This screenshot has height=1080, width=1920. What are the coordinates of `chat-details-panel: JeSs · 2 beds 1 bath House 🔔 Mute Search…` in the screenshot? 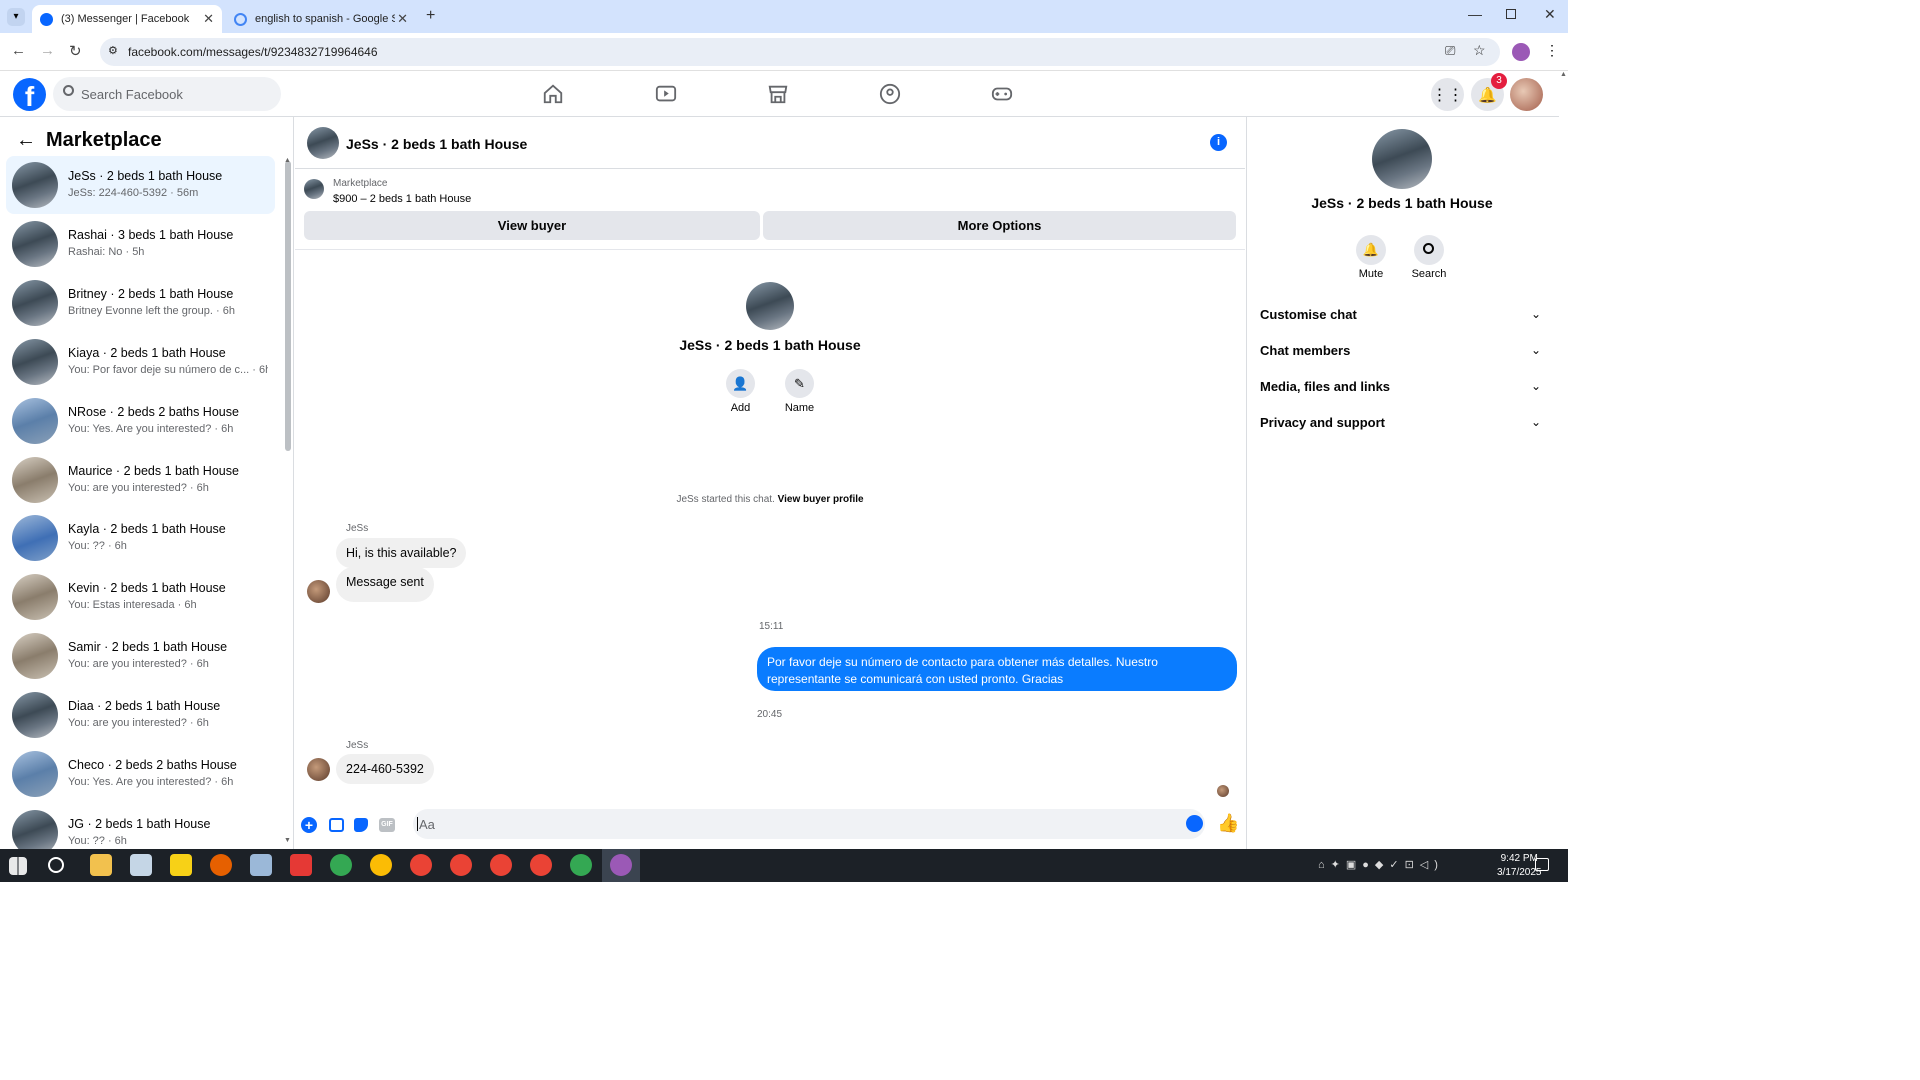 It's located at (1402, 483).